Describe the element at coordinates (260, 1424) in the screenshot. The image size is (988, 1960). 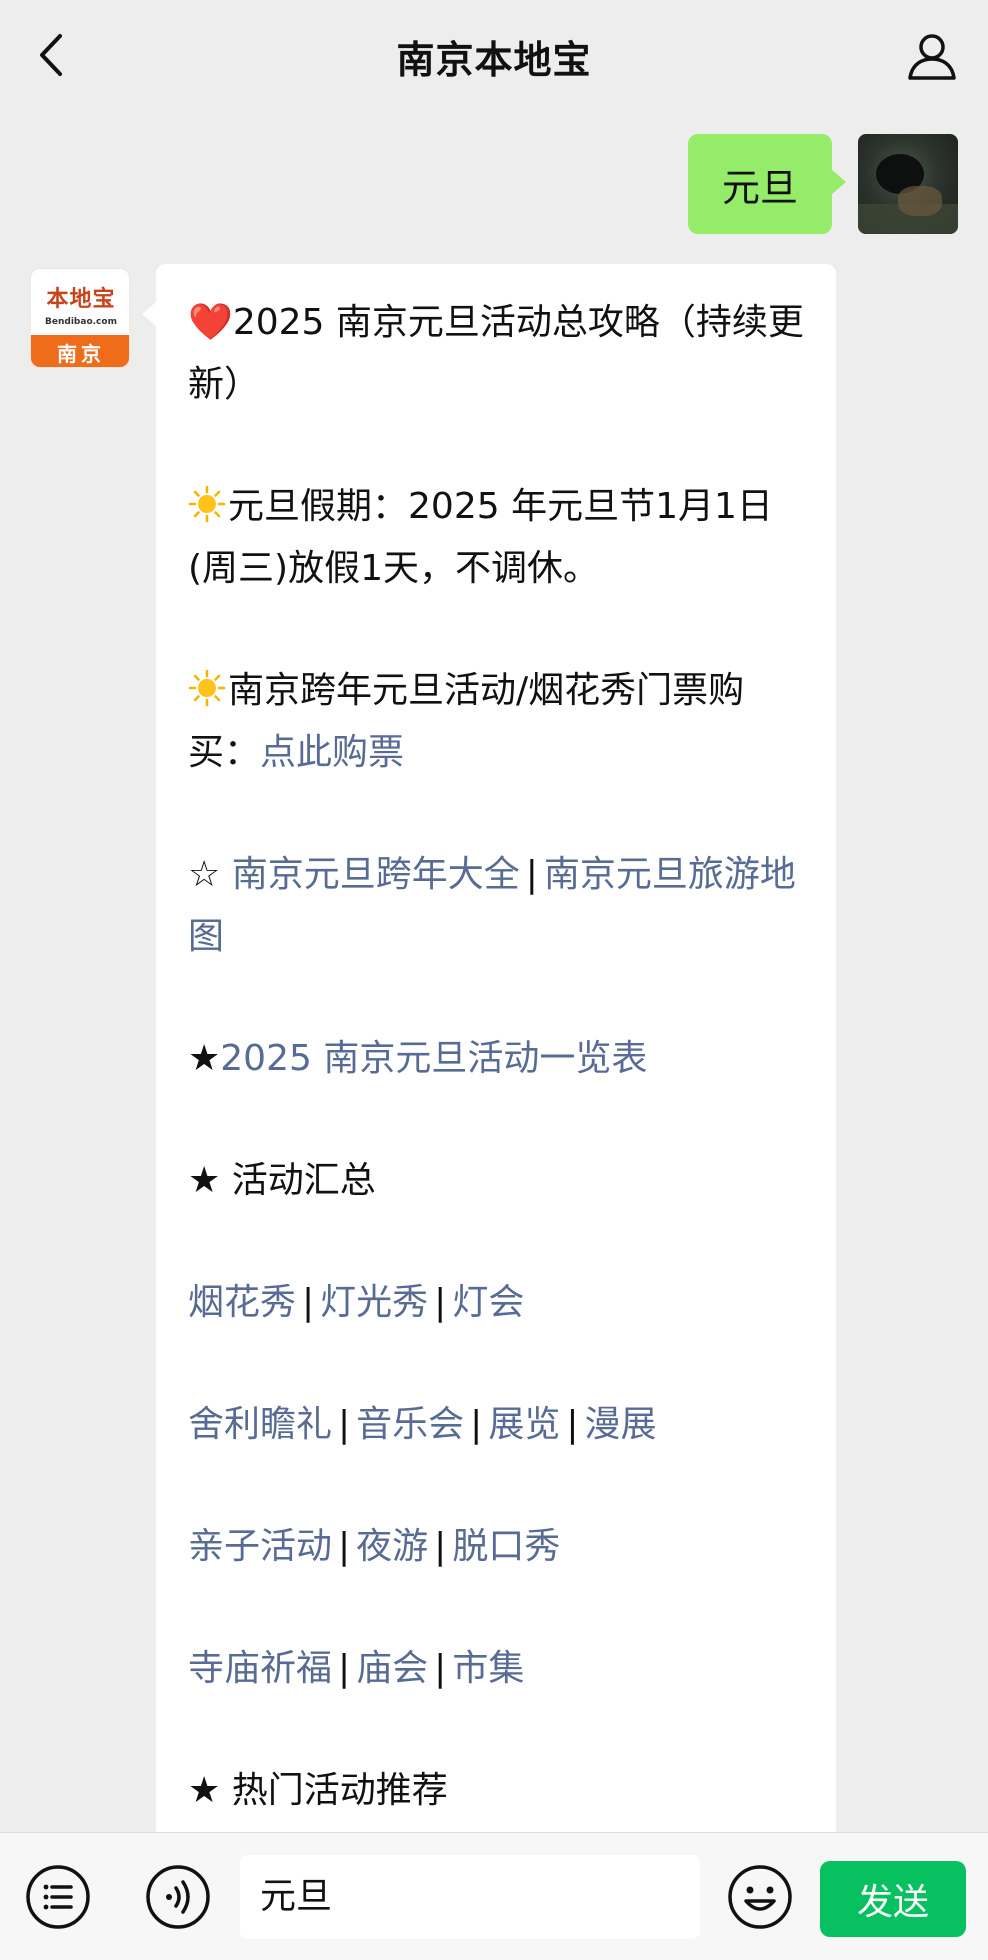
I see `relic-ceremony-link: 舍利瞻礼` at that location.